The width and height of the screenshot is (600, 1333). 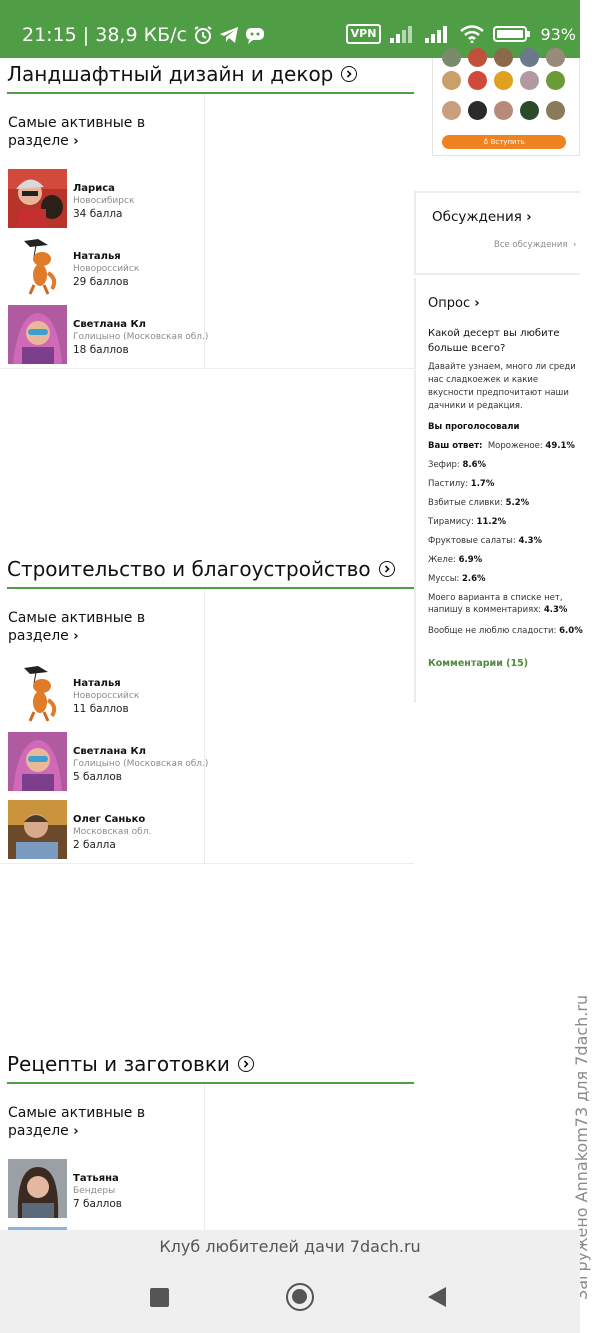 What do you see at coordinates (478, 663) in the screenshot?
I see `poll-comments-link: Комментарии (15)` at bounding box center [478, 663].